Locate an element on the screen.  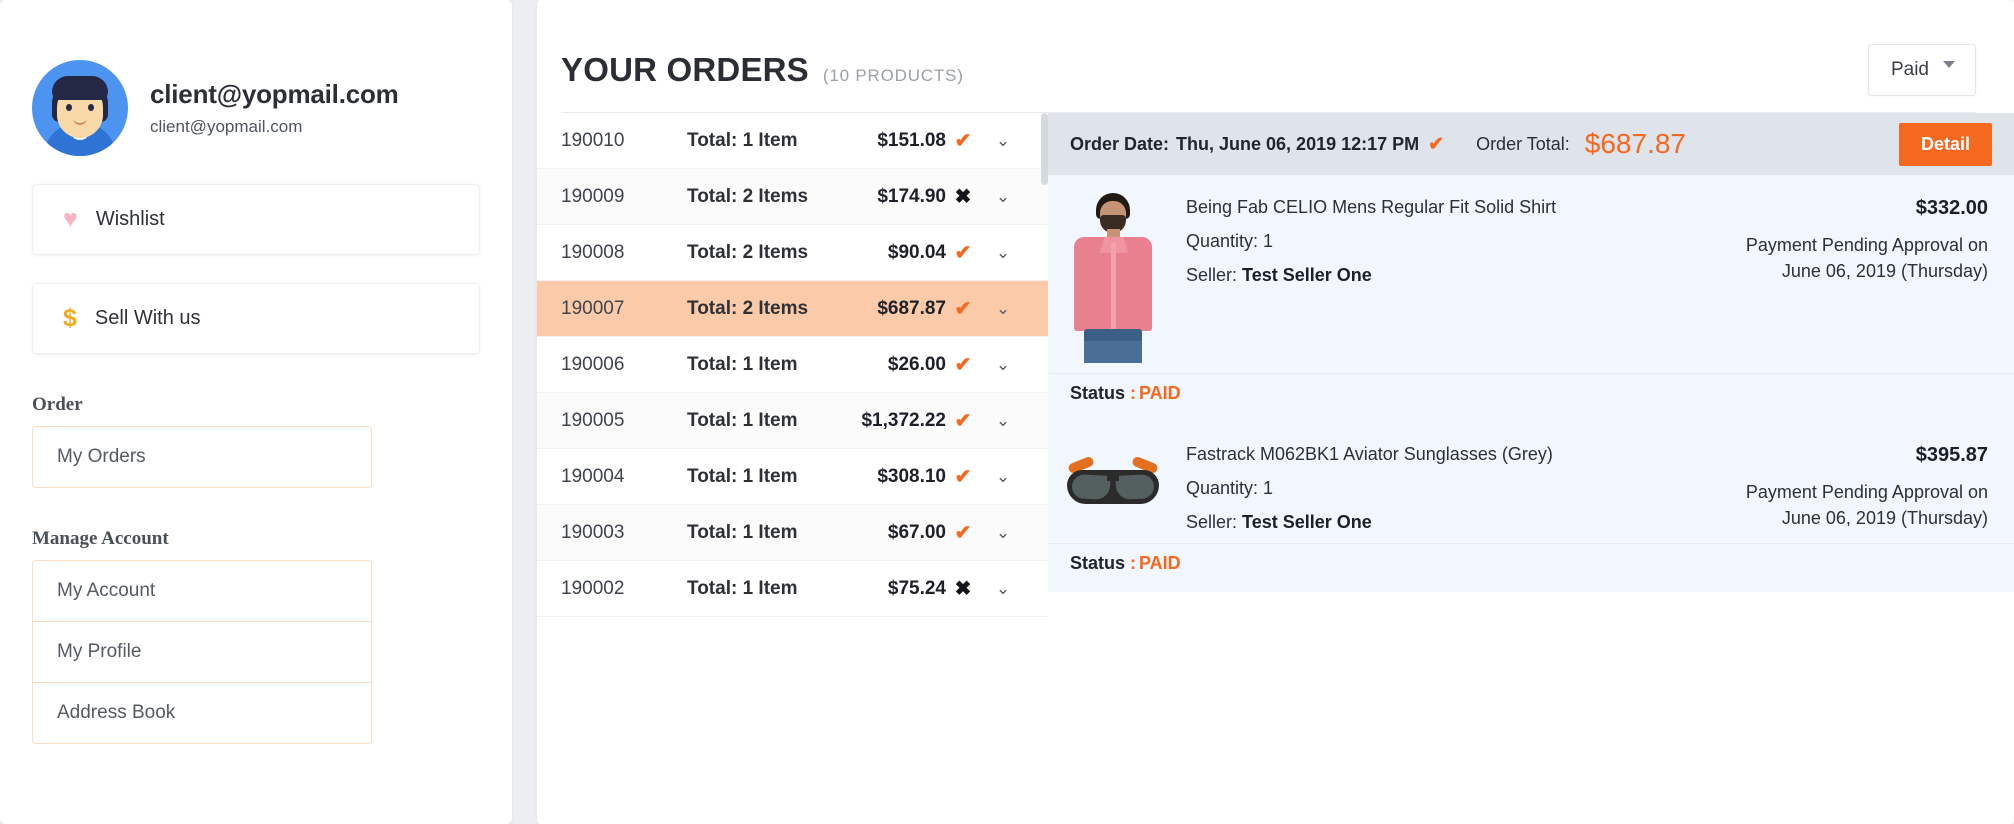
sell-with-us-label: Sell With us is located at coordinates (147, 318).